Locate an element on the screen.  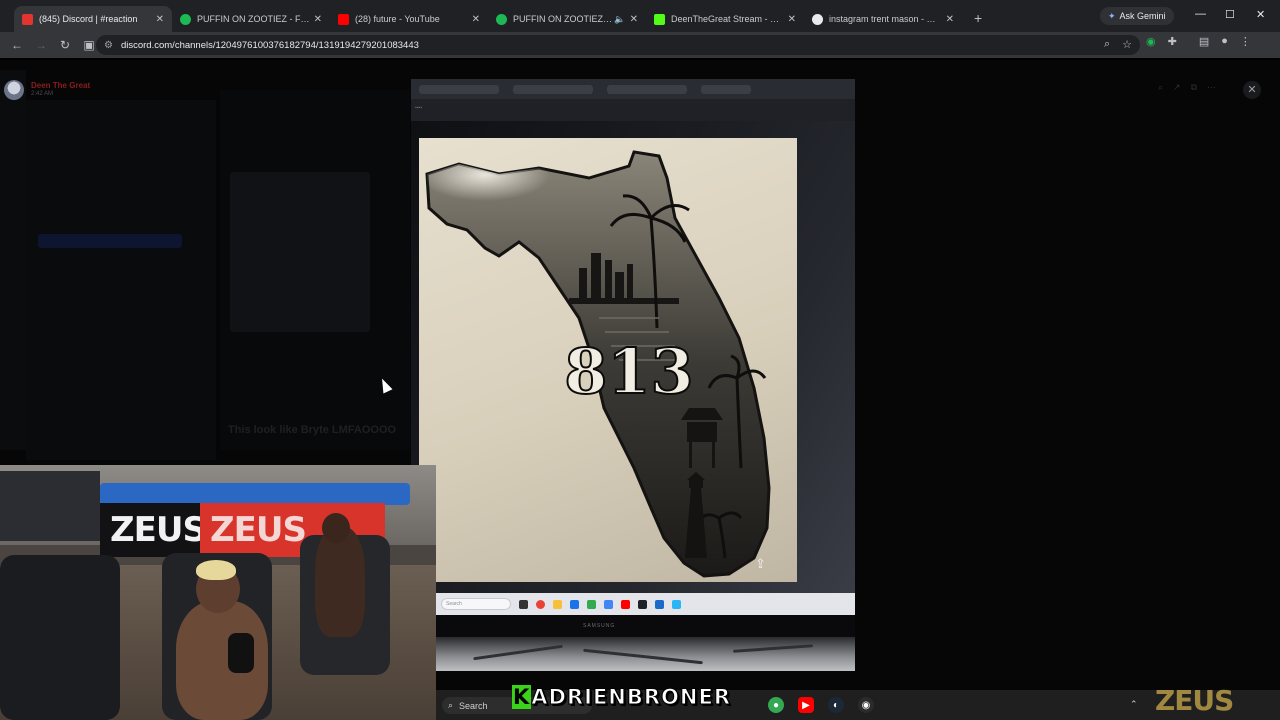
open-original-icon: ⧉ is located at coordinates (1194, 87).